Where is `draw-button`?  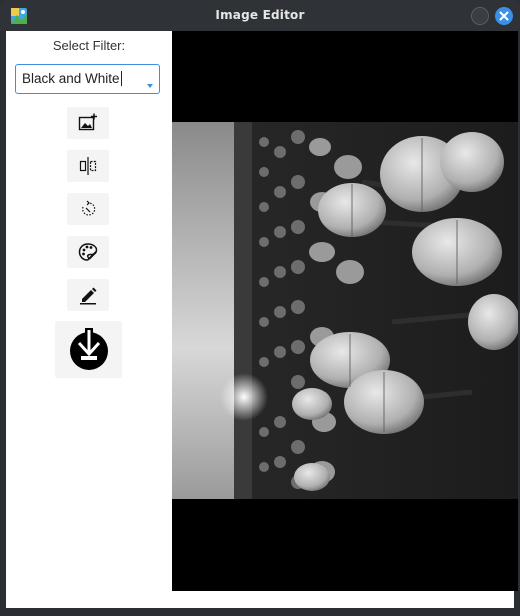
draw-button is located at coordinates (88, 295).